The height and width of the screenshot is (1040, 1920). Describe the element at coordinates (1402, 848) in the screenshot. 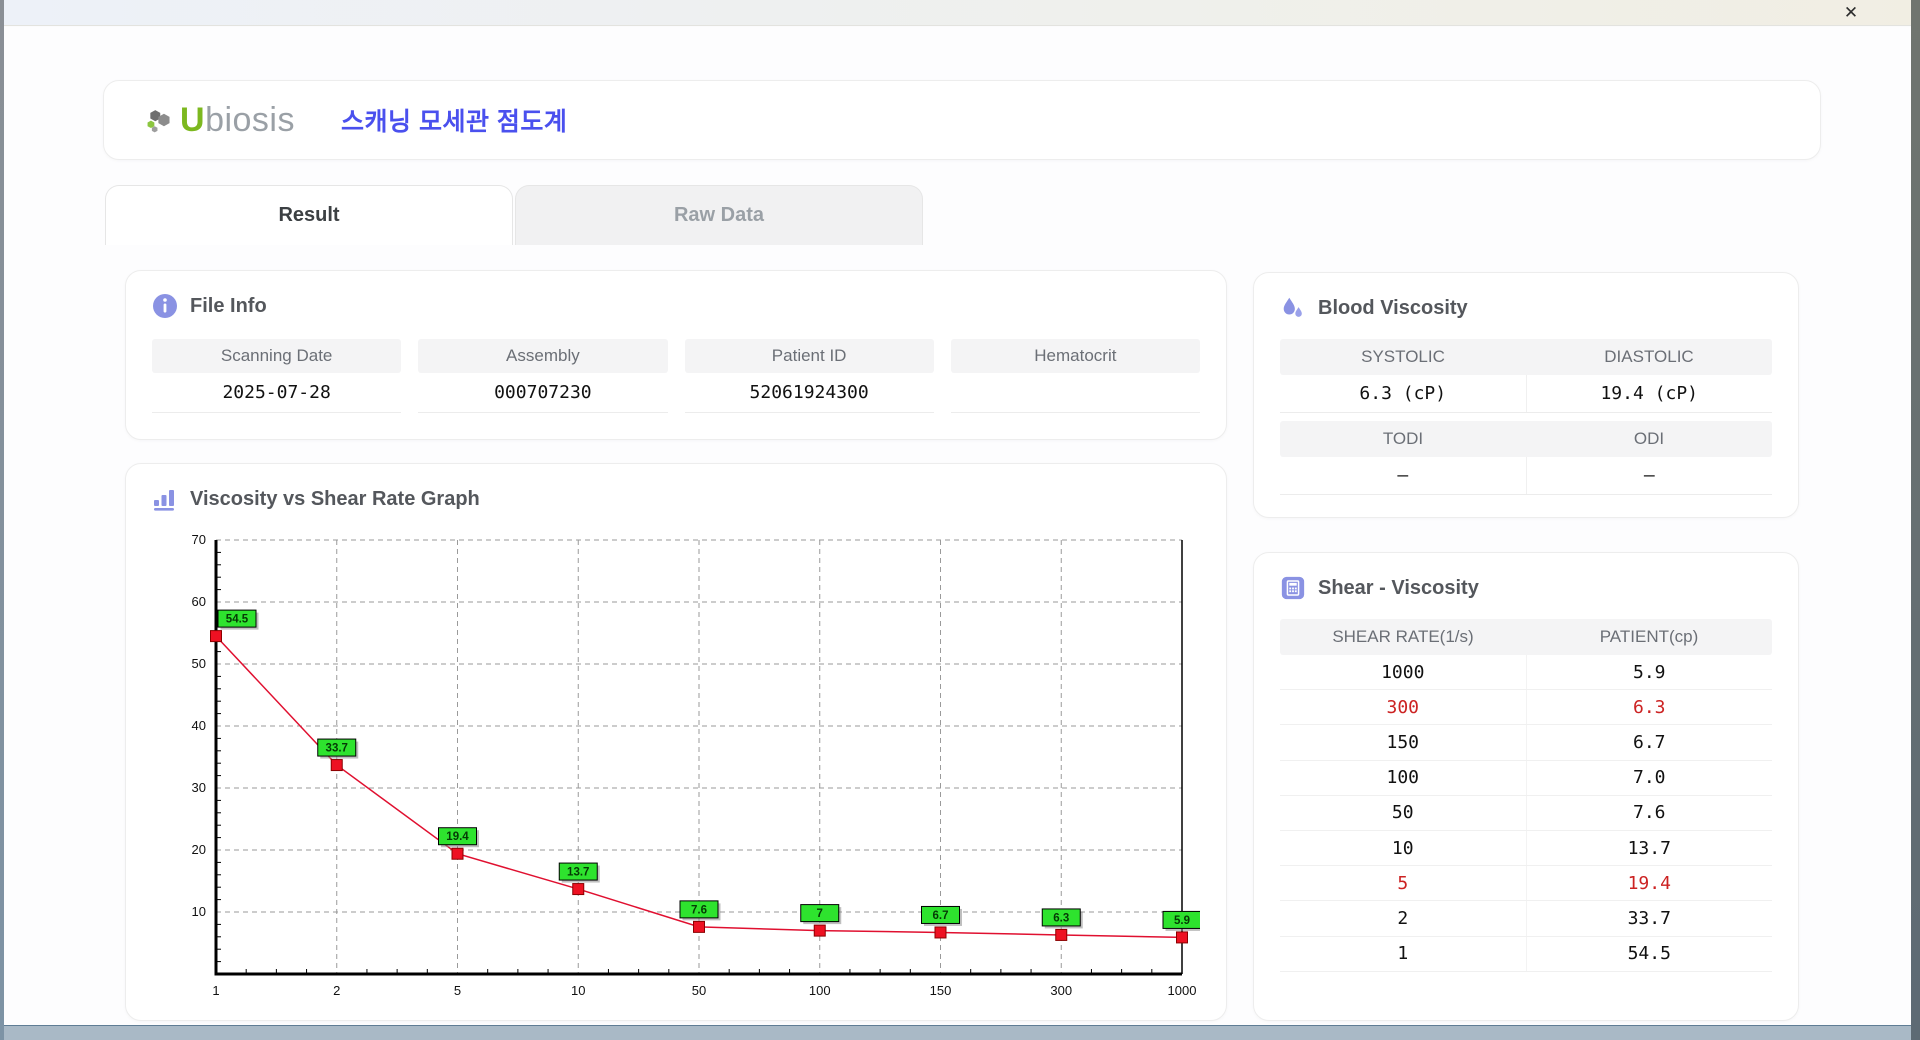

I see `shear-rate-cell: 10` at that location.